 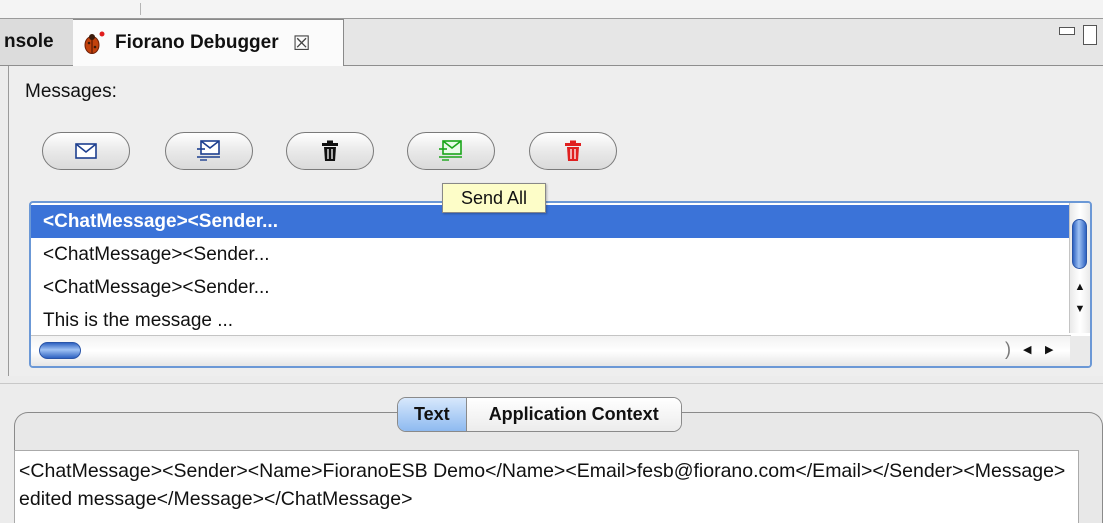 I want to click on top-strip, so click(x=551, y=9).